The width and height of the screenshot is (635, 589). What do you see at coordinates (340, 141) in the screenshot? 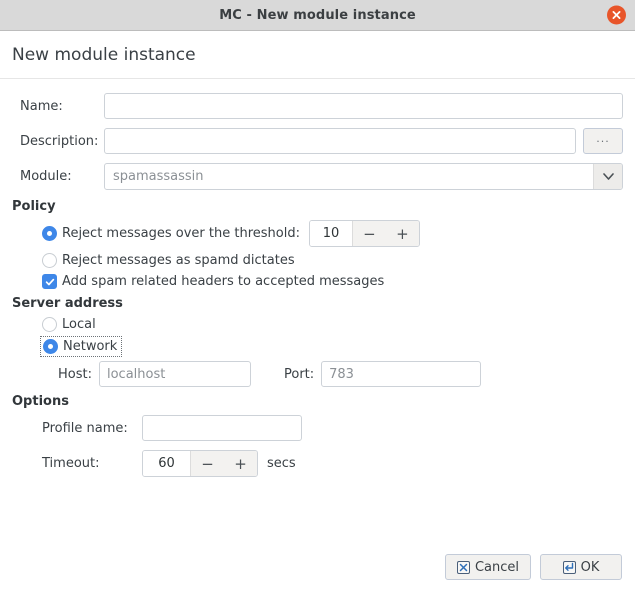
I see `description-input` at bounding box center [340, 141].